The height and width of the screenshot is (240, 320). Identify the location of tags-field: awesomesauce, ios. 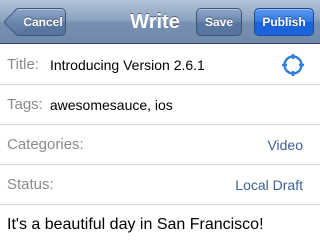
(111, 105).